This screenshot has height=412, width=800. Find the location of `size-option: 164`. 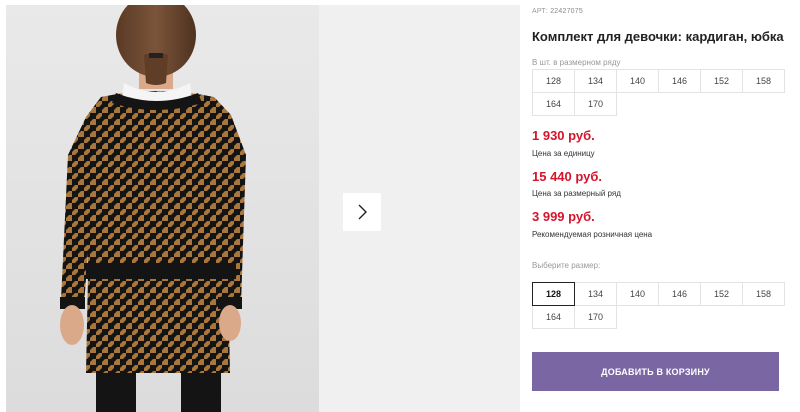

size-option: 164 is located at coordinates (553, 317).